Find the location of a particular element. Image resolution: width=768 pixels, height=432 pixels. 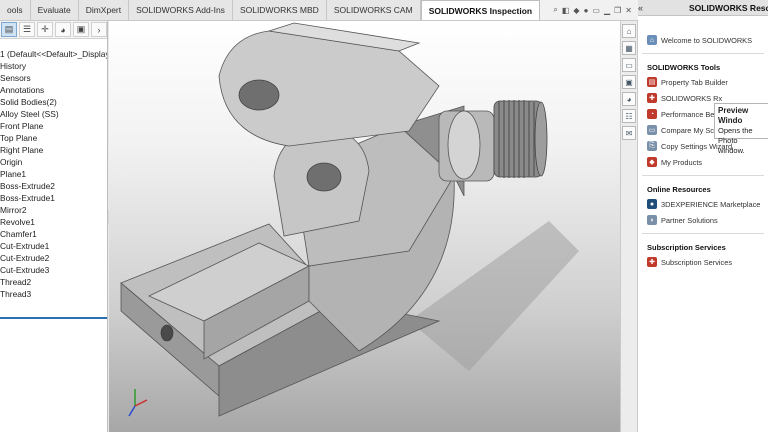

display-style-icon: ◆ is located at coordinates (576, 10).